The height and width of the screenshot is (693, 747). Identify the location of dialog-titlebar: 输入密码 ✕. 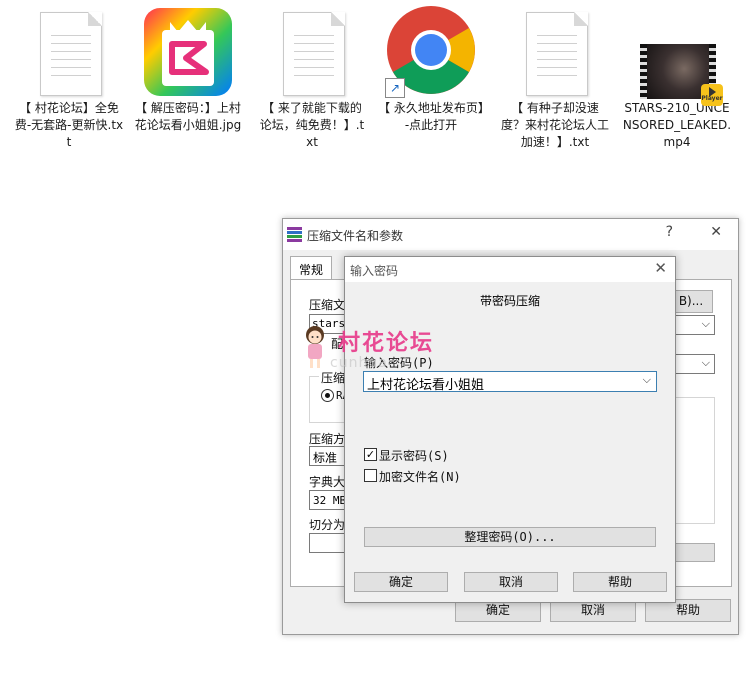
(510, 269).